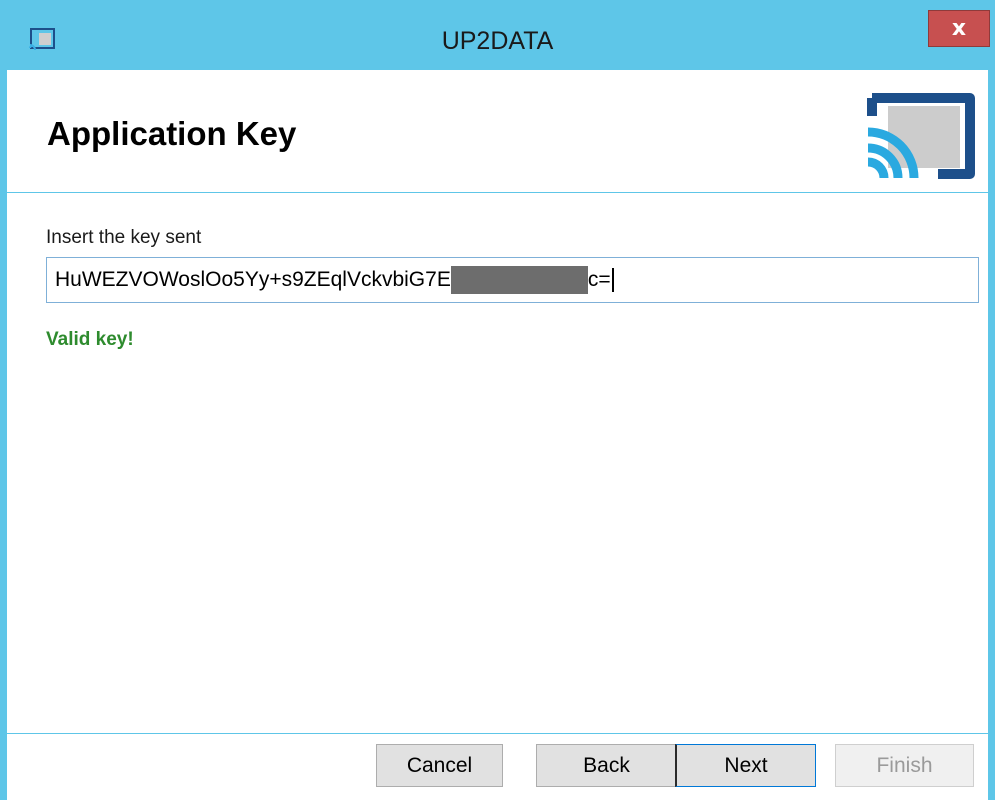  I want to click on up2data-logo-icon, so click(921, 136).